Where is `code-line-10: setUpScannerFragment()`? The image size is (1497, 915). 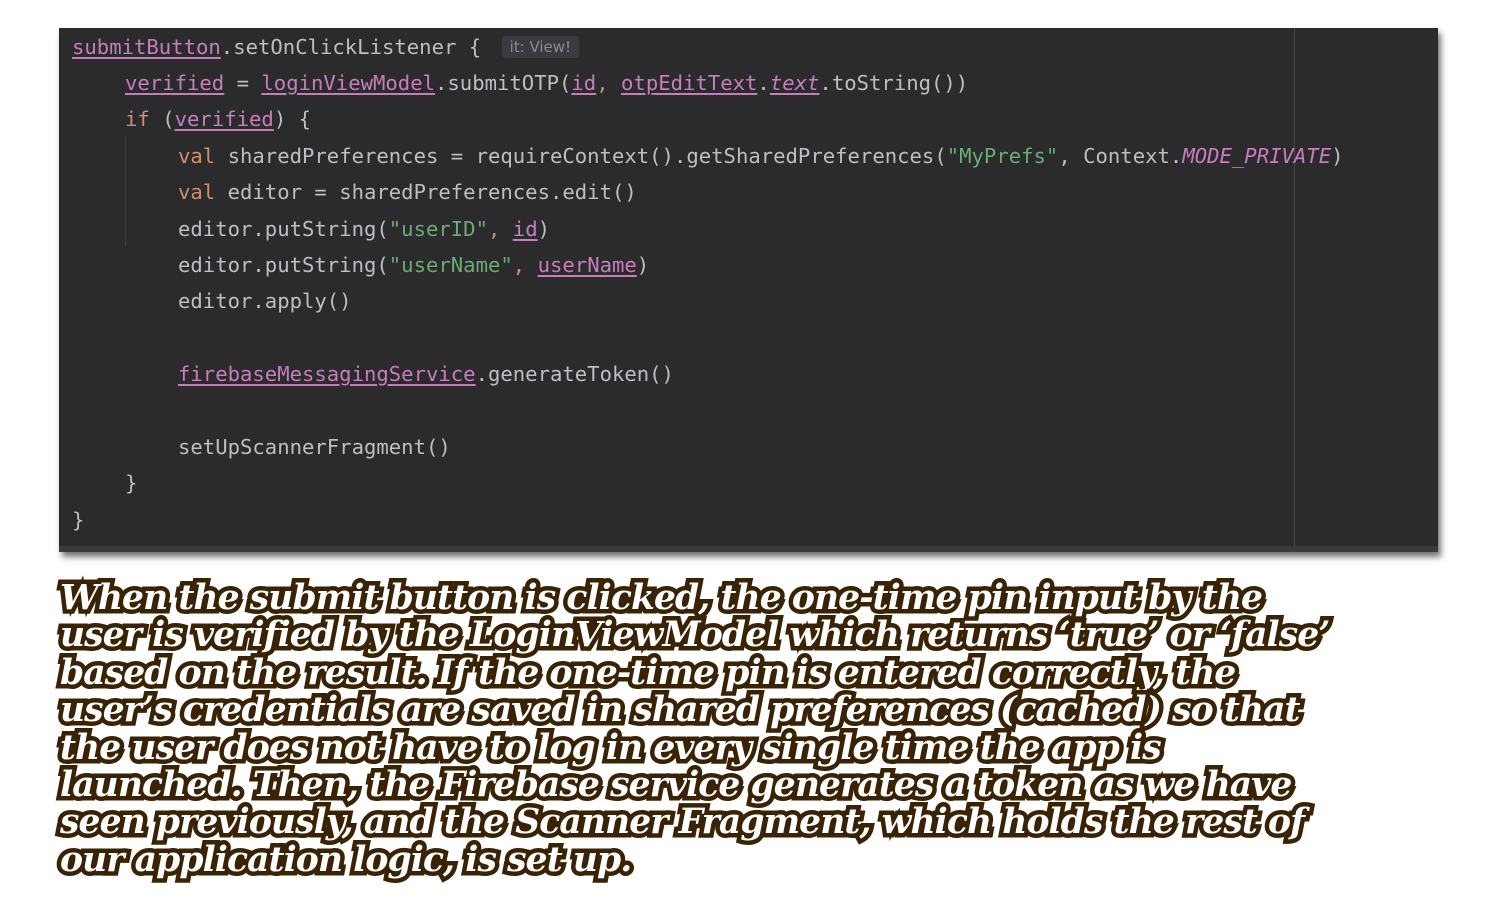 code-line-10: setUpScannerFragment() is located at coordinates (314, 447).